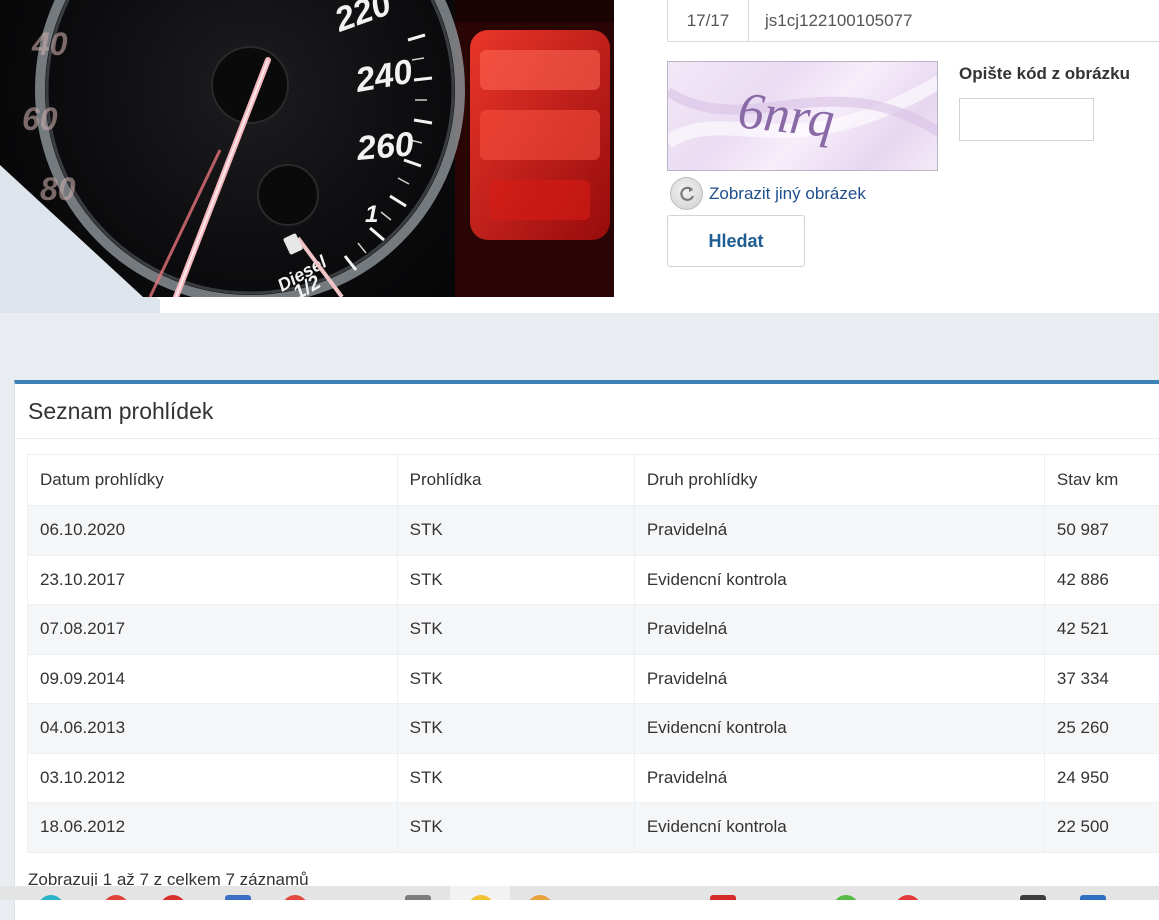 This screenshot has width=1159, height=920. I want to click on table-row: 23.10.2017 STK Evidencní kontrola 42 886, so click(593, 580).